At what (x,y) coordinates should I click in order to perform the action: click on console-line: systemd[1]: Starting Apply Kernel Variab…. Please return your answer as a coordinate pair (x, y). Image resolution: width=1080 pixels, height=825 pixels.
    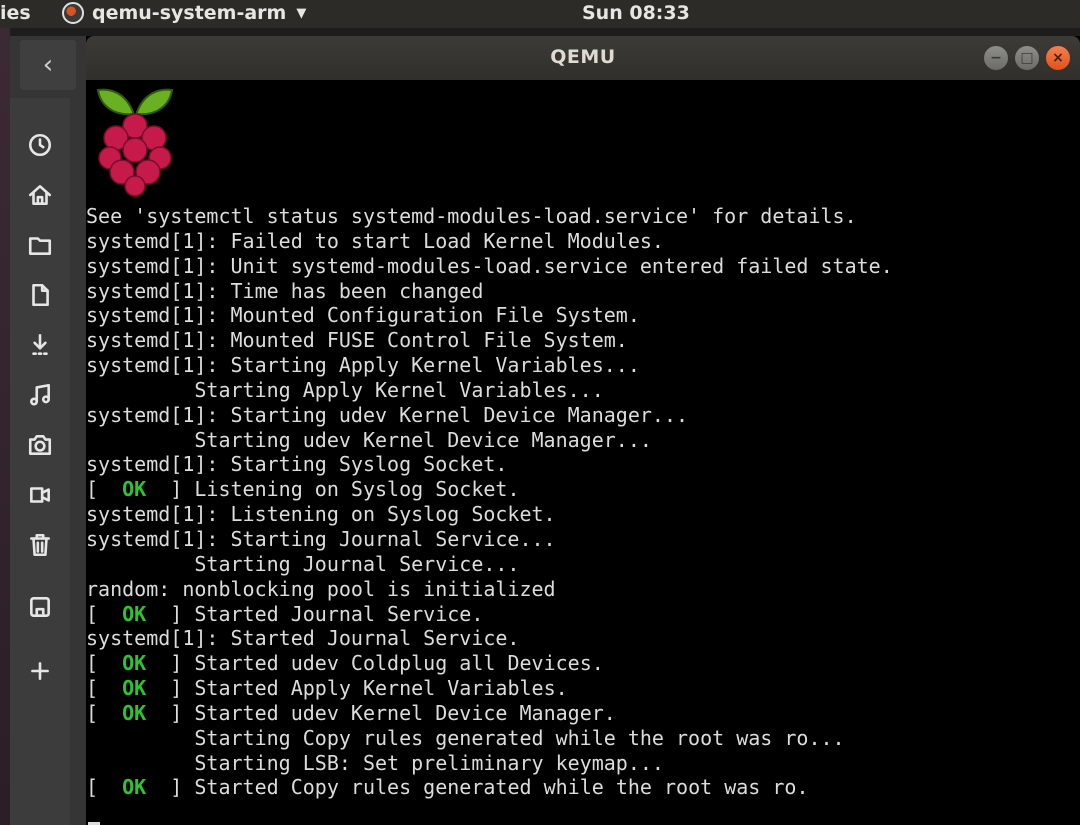
    Looking at the image, I should click on (583, 365).